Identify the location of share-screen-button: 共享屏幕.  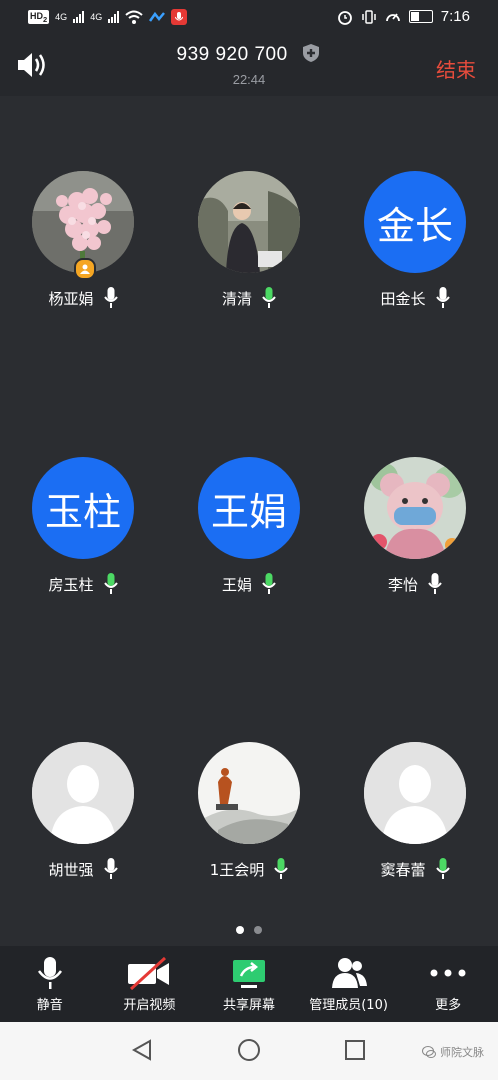
(249, 984).